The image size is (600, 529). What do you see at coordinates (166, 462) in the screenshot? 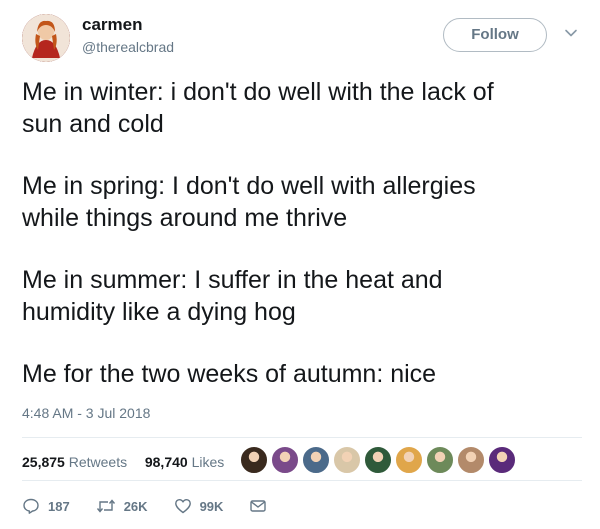
I see `likes-count: 98,740` at bounding box center [166, 462].